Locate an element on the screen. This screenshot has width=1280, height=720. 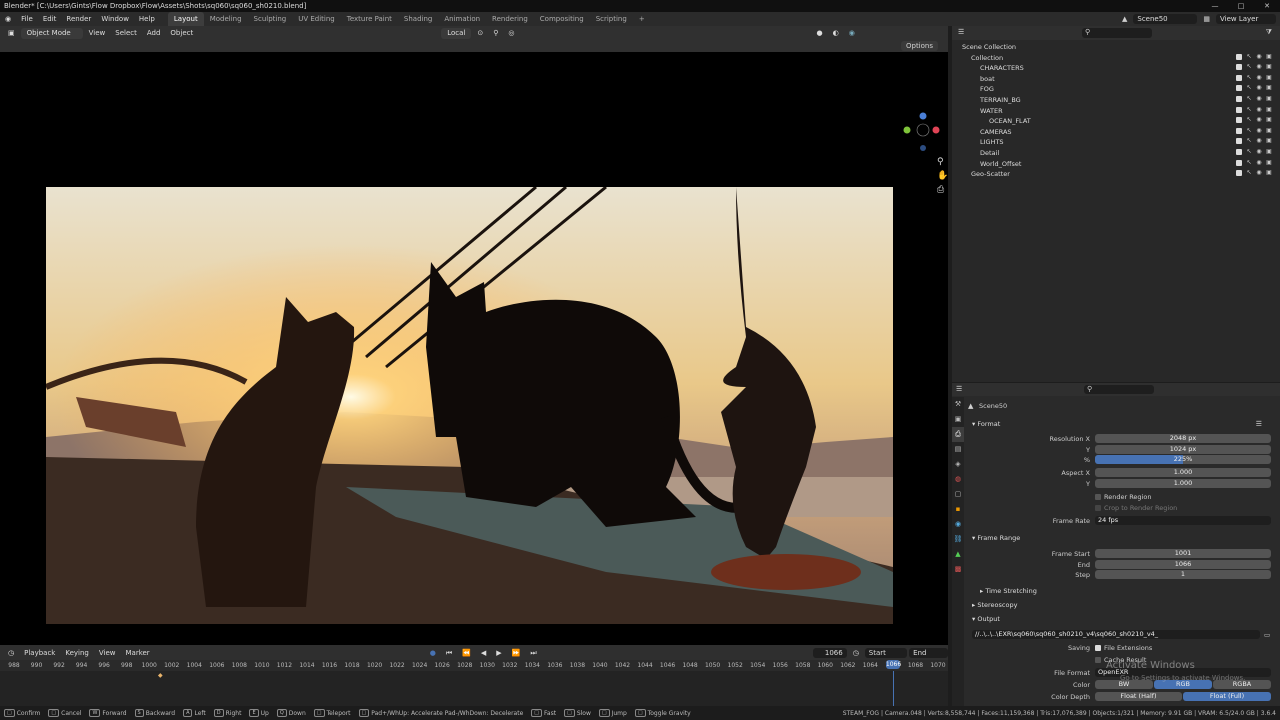
depth-half-button: Float (Half) is located at coordinates (1138, 696).